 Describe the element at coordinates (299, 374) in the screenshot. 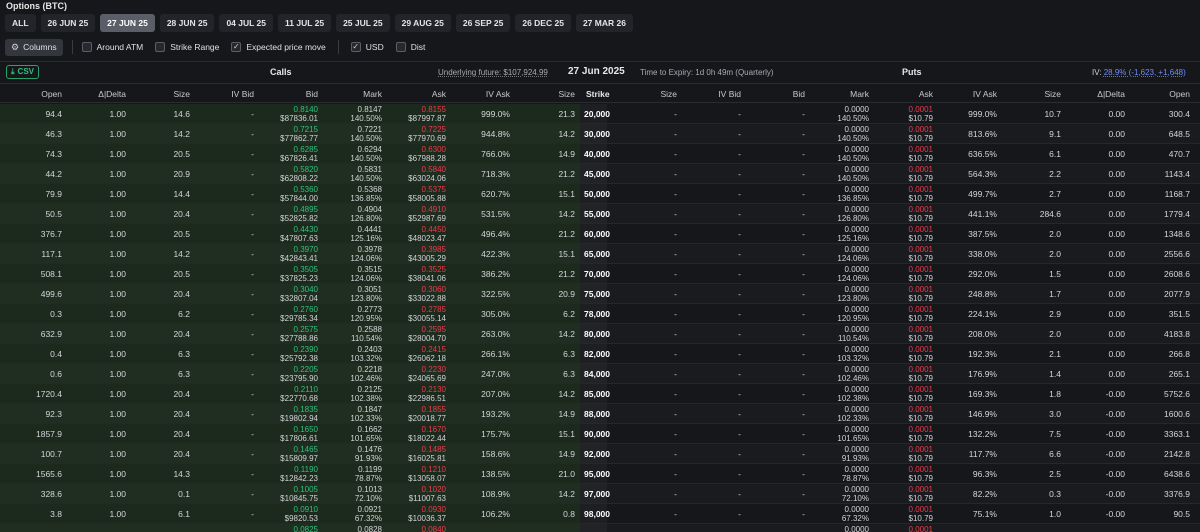

I see `cell-c-bid: 0.2205 $23795.90` at that location.